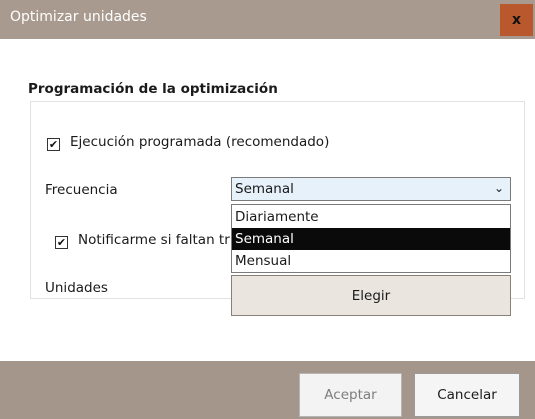  I want to click on chevron-down-icon: ⌄, so click(498, 188).